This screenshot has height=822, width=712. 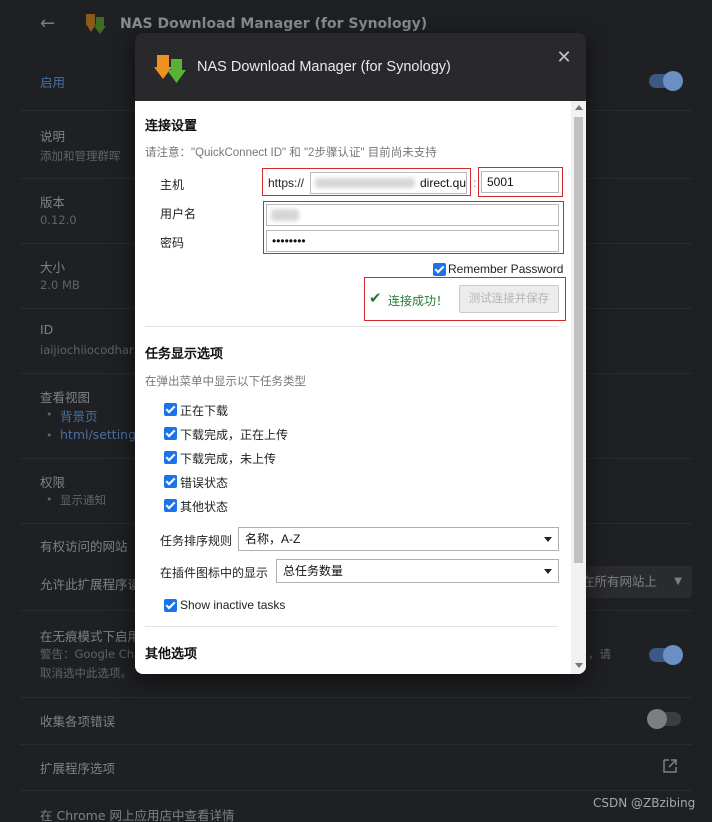 What do you see at coordinates (204, 483) in the screenshot?
I see `task-type-label: 错误状态` at bounding box center [204, 483].